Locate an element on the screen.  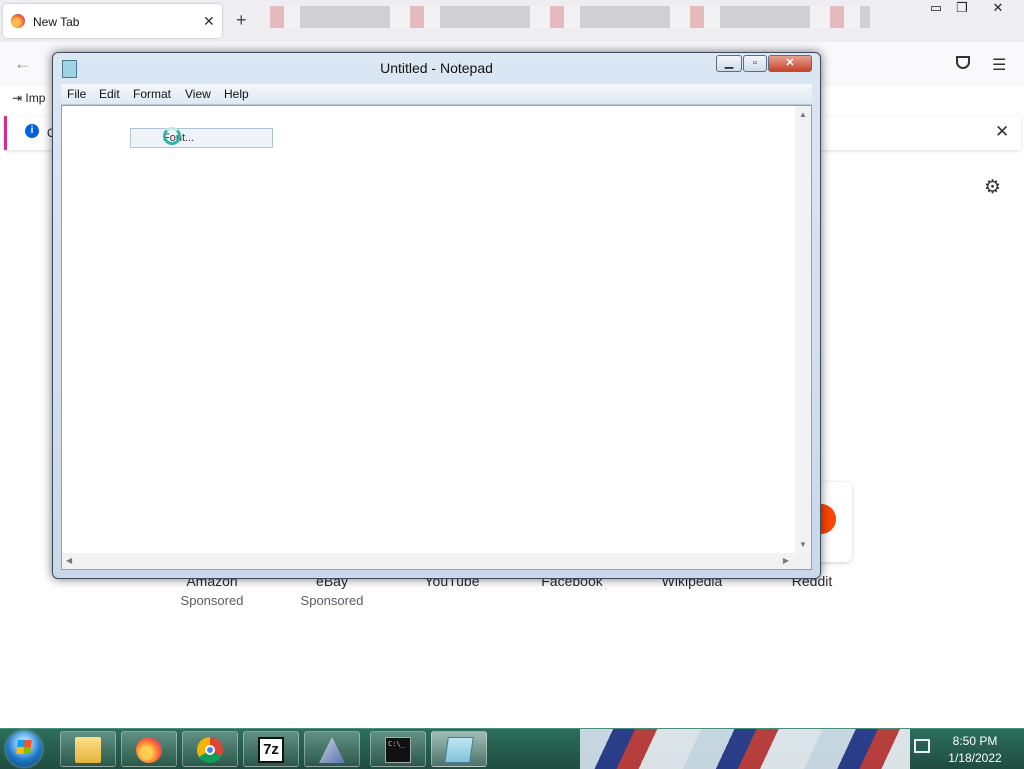
taskbar-explorer is located at coordinates (88, 749).